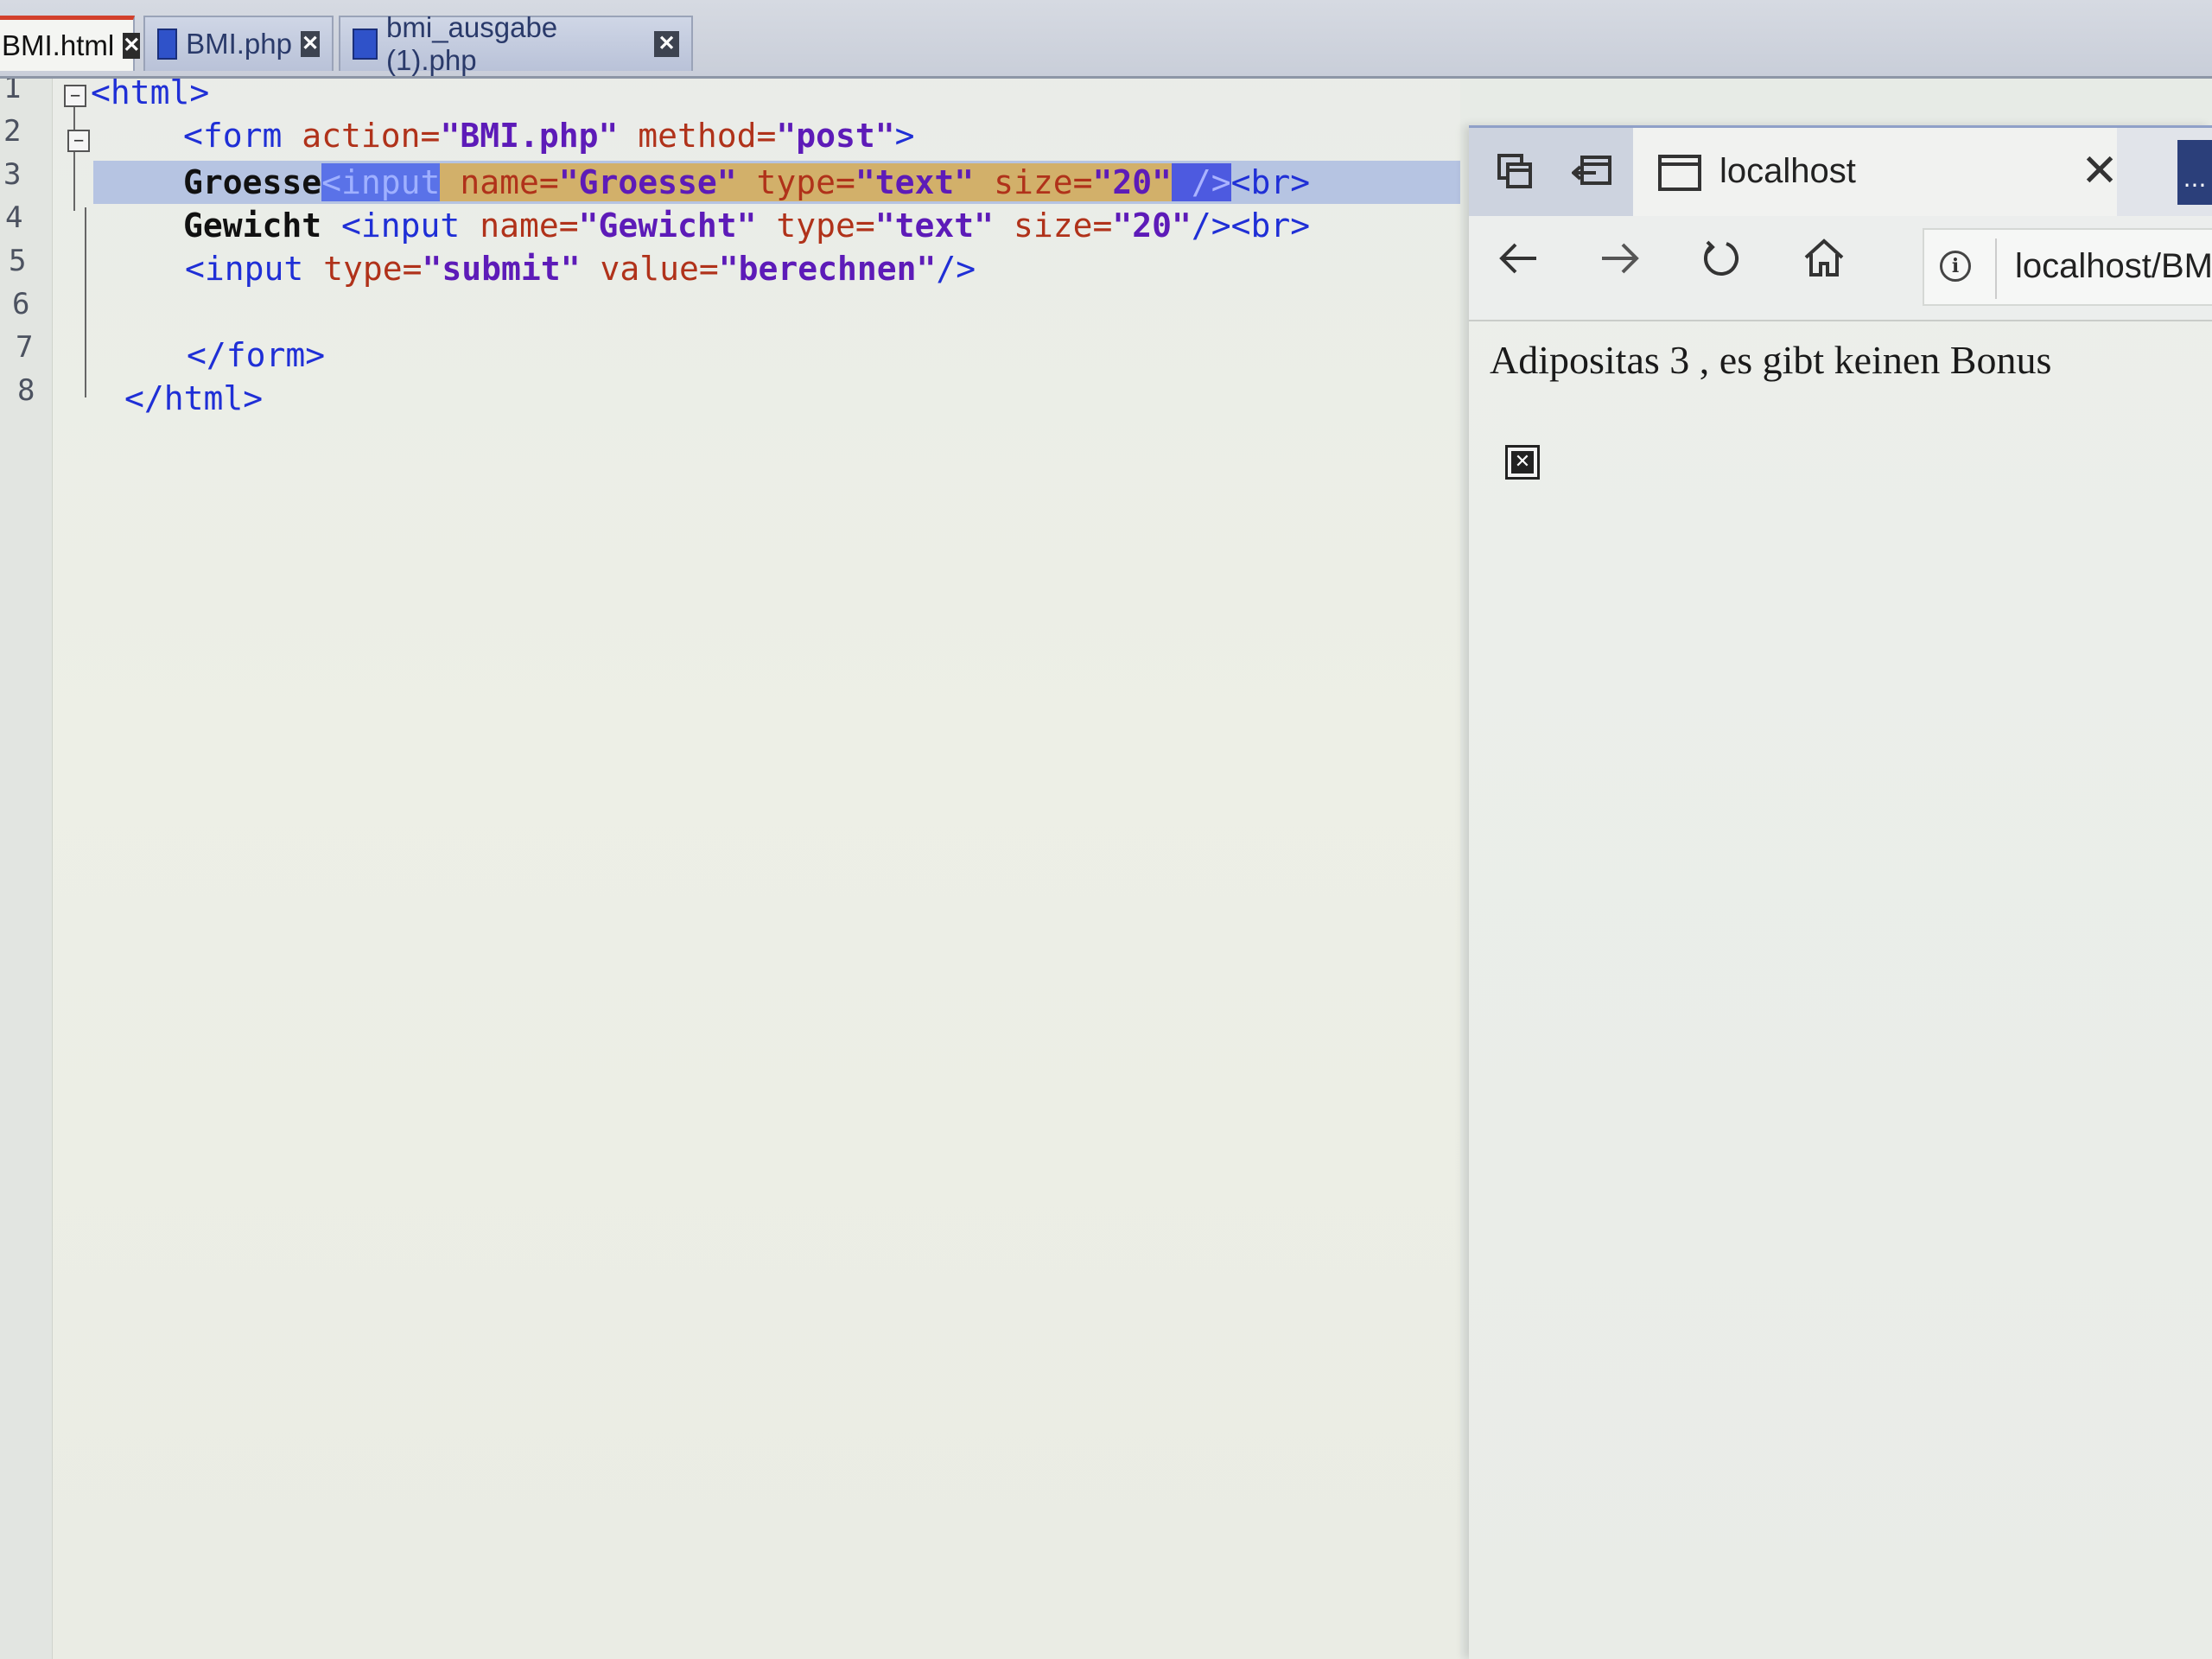 This screenshot has height=1659, width=2212. I want to click on tab-bmi-ausgabe: bmi_ausgabe (1).php ✕, so click(516, 43).